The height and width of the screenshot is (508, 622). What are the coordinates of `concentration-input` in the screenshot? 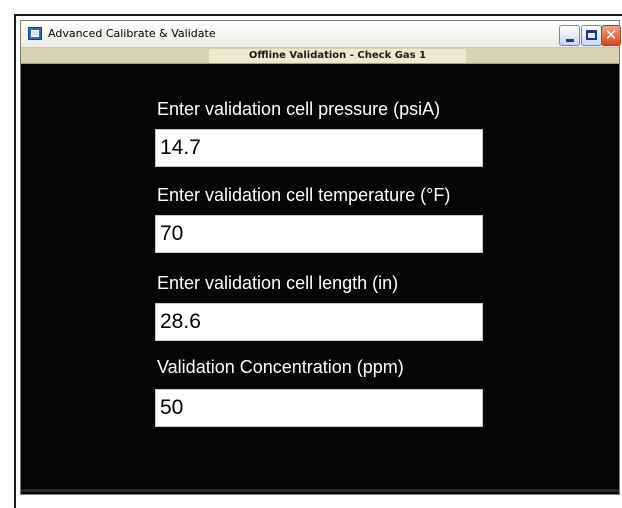 It's located at (319, 408).